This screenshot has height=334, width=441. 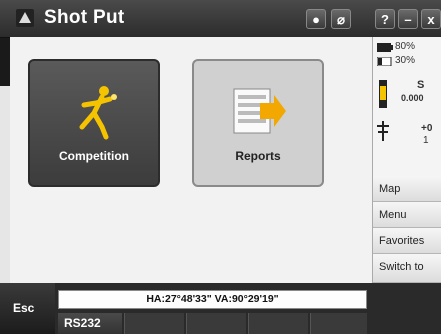 What do you see at coordinates (385, 19) in the screenshot?
I see `help-button: ?` at bounding box center [385, 19].